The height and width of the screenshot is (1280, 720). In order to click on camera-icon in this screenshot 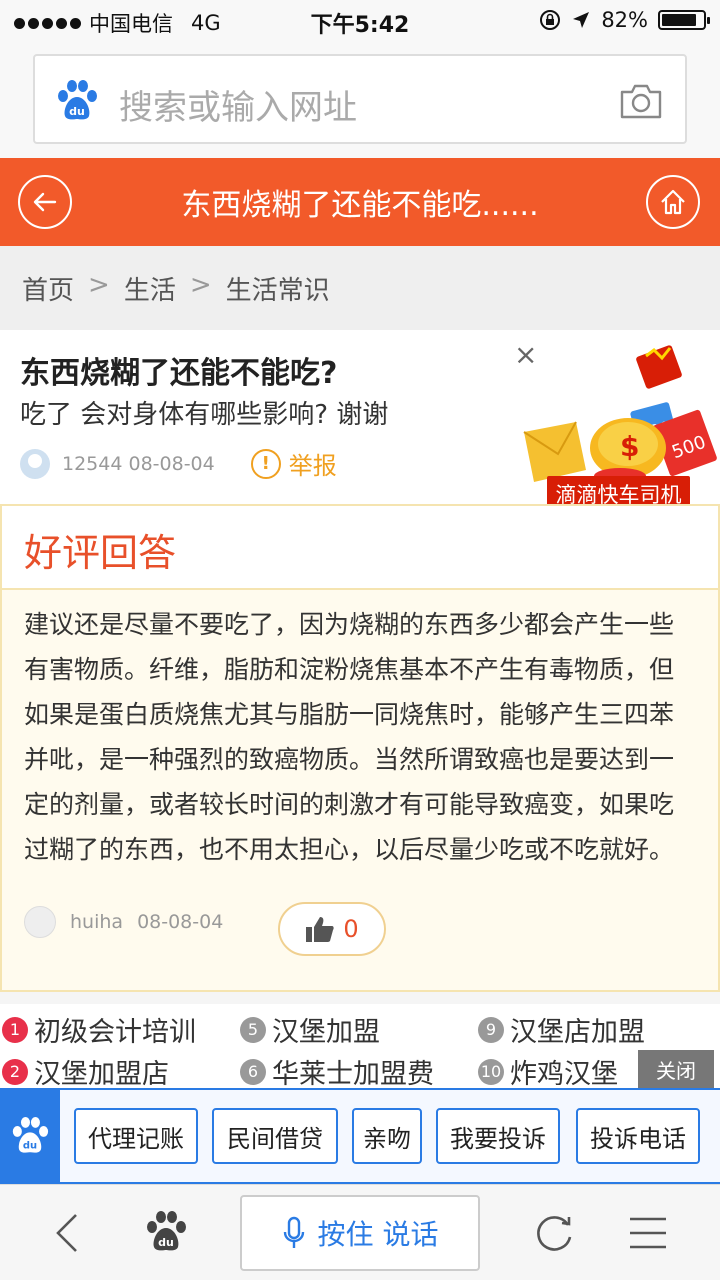, I will do `click(641, 101)`.